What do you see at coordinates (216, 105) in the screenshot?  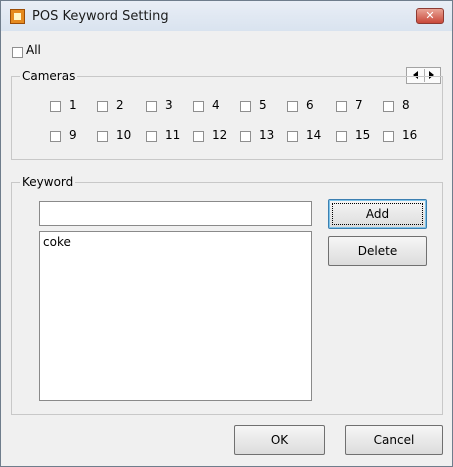 I see `camera-4-label: 4` at bounding box center [216, 105].